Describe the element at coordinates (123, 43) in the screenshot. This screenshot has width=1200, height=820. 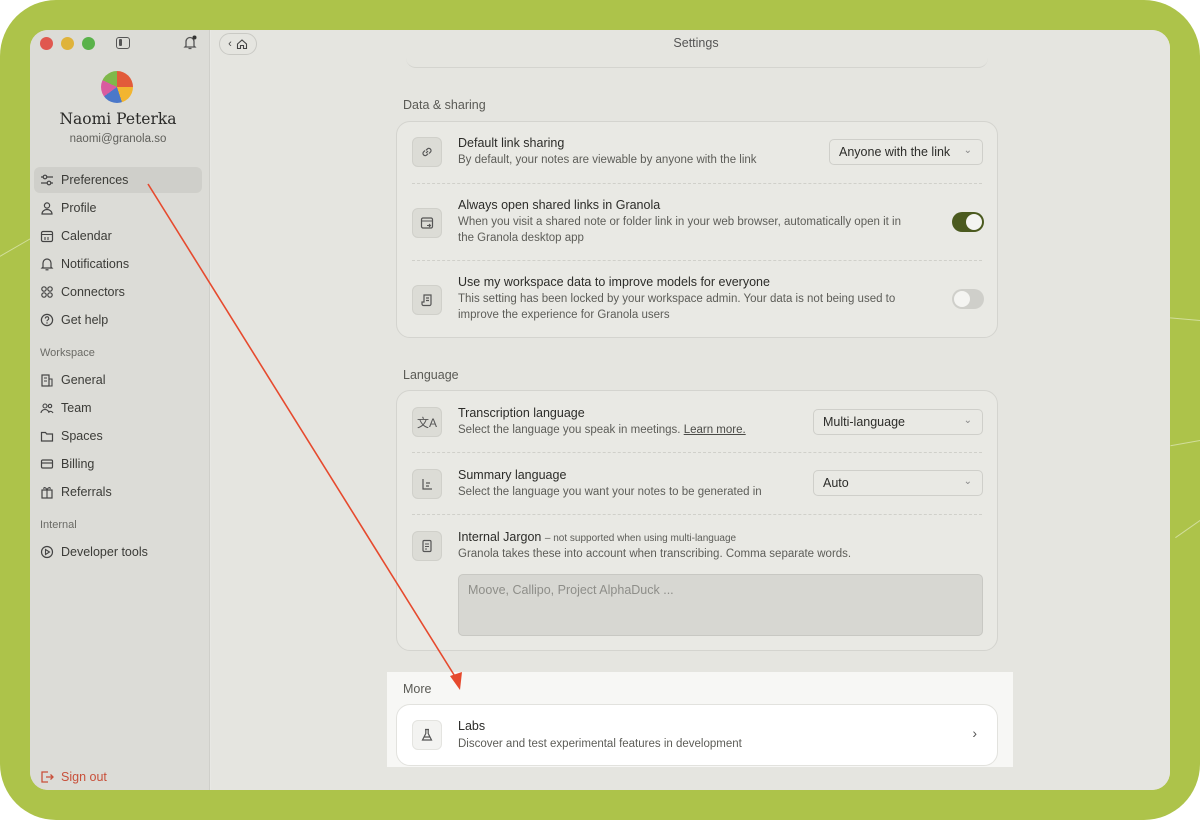
I see `sidebar-toggle-icon` at that location.